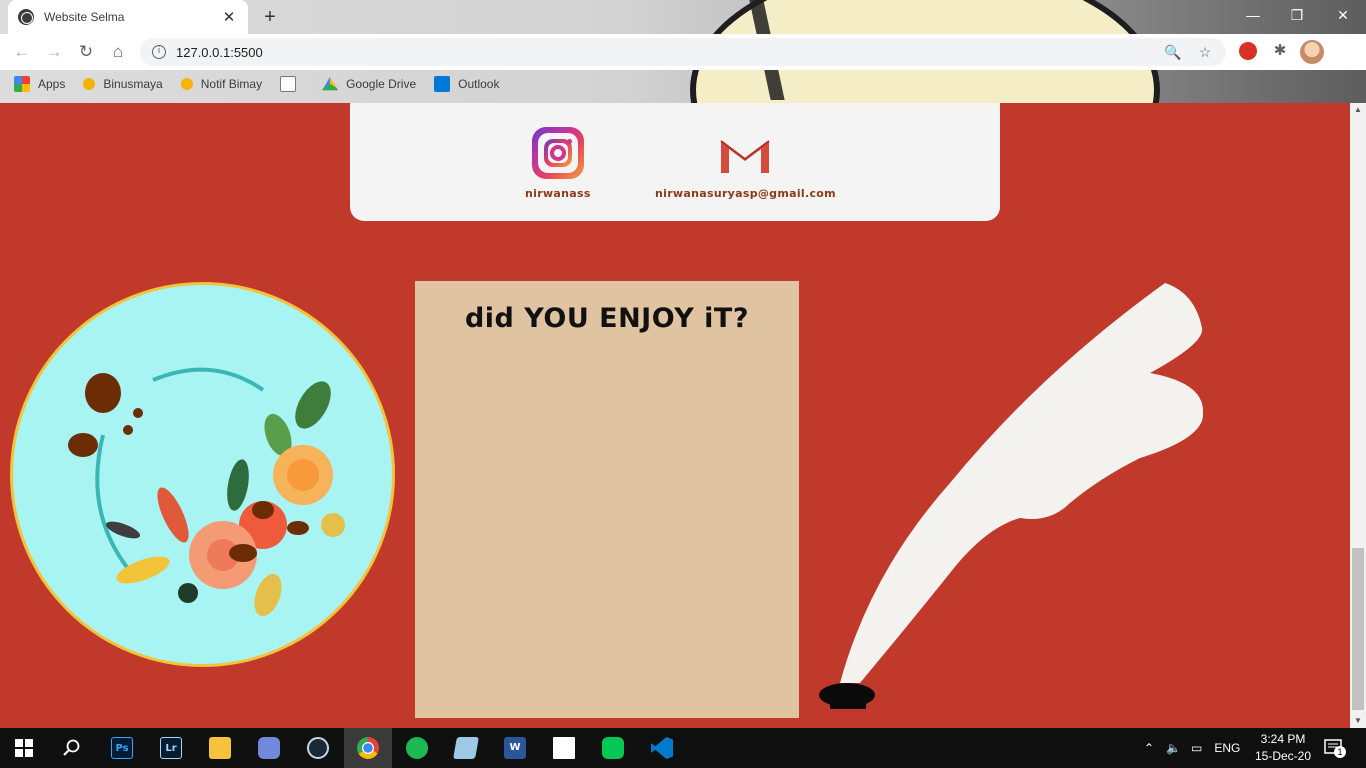 The image size is (1366, 768). I want to click on binusmaya-icon, so click(89, 84).